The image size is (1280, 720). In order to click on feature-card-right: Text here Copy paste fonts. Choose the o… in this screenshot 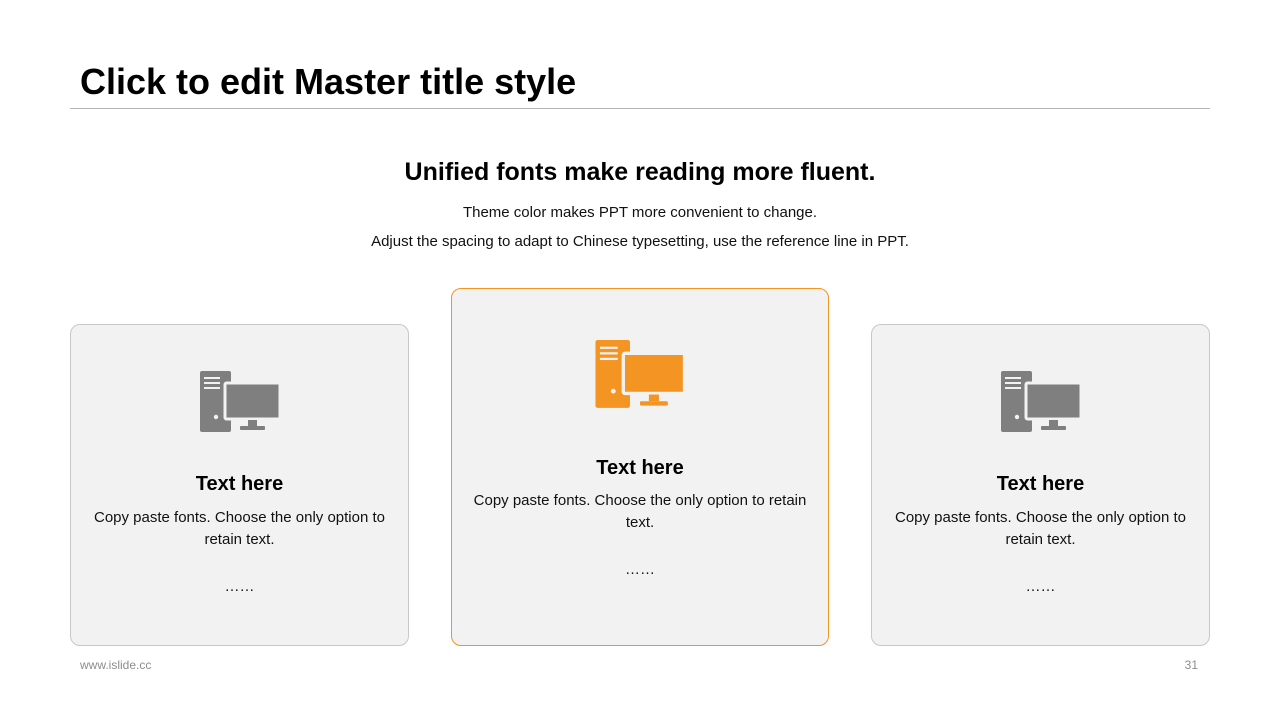, I will do `click(1040, 485)`.